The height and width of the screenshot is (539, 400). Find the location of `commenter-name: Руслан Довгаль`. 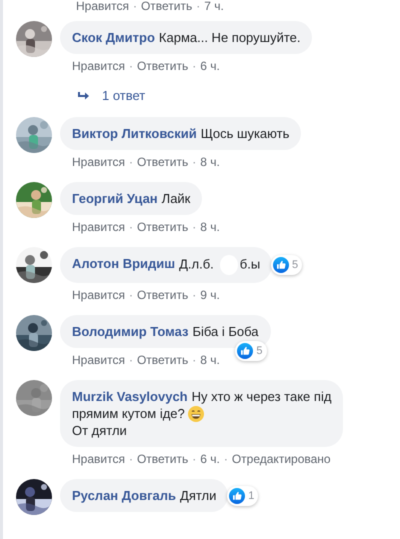

commenter-name: Руслан Довгаль is located at coordinates (124, 495).